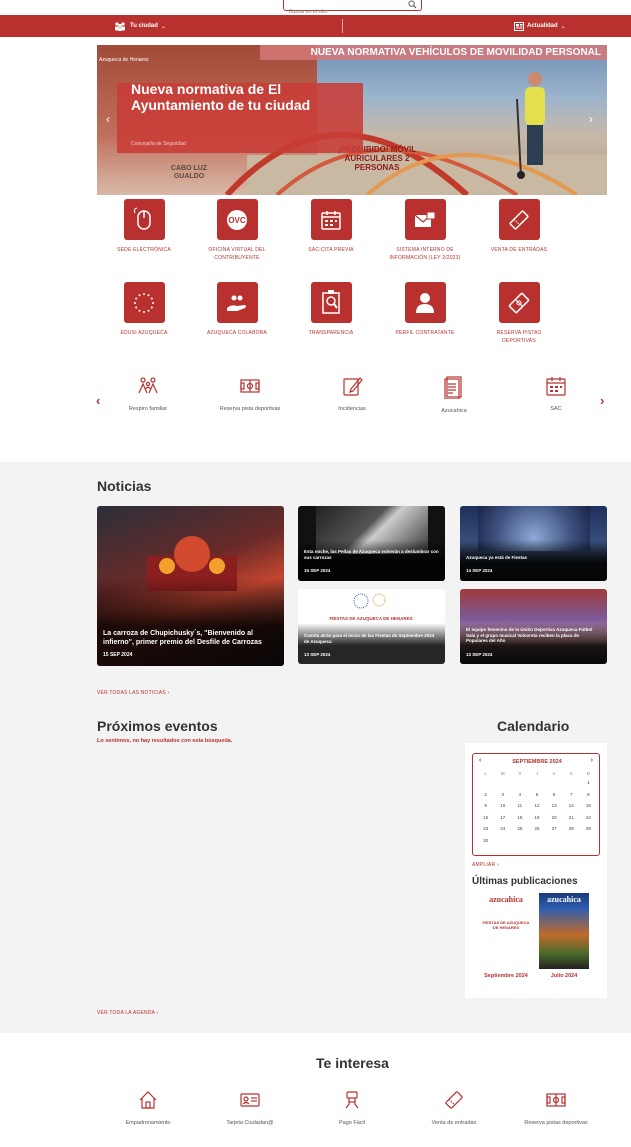  I want to click on view-all-agenda-link: Ver toda la agenda ›, so click(127, 1013).